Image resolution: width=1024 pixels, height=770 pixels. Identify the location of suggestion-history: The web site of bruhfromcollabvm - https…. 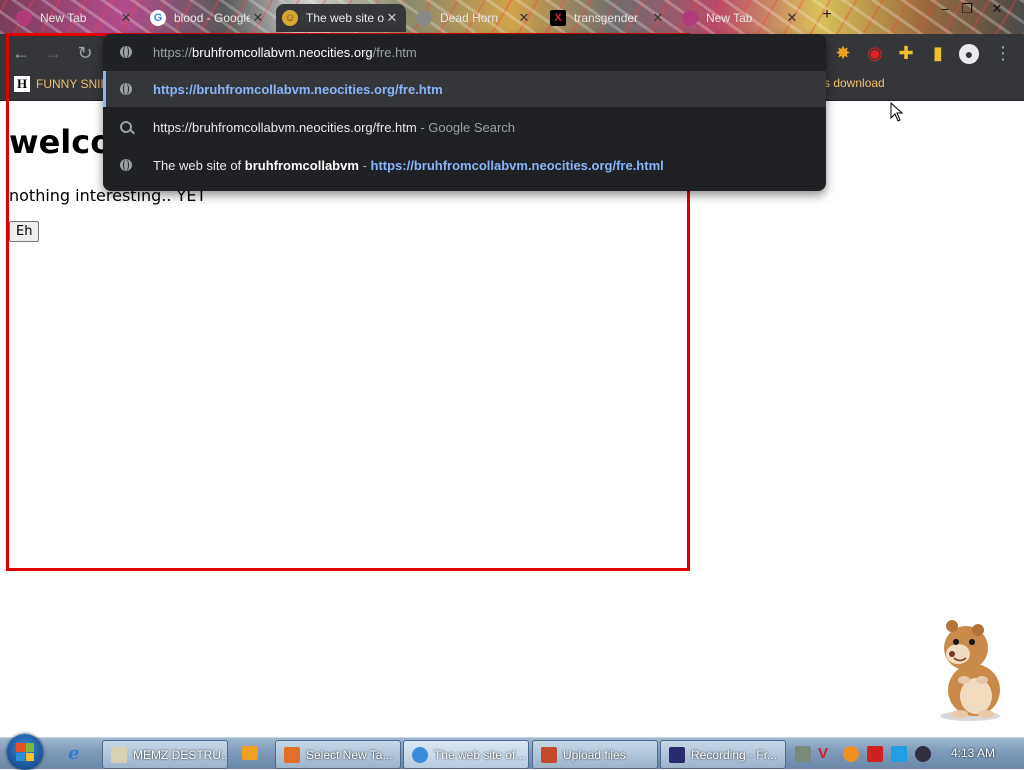
(464, 165).